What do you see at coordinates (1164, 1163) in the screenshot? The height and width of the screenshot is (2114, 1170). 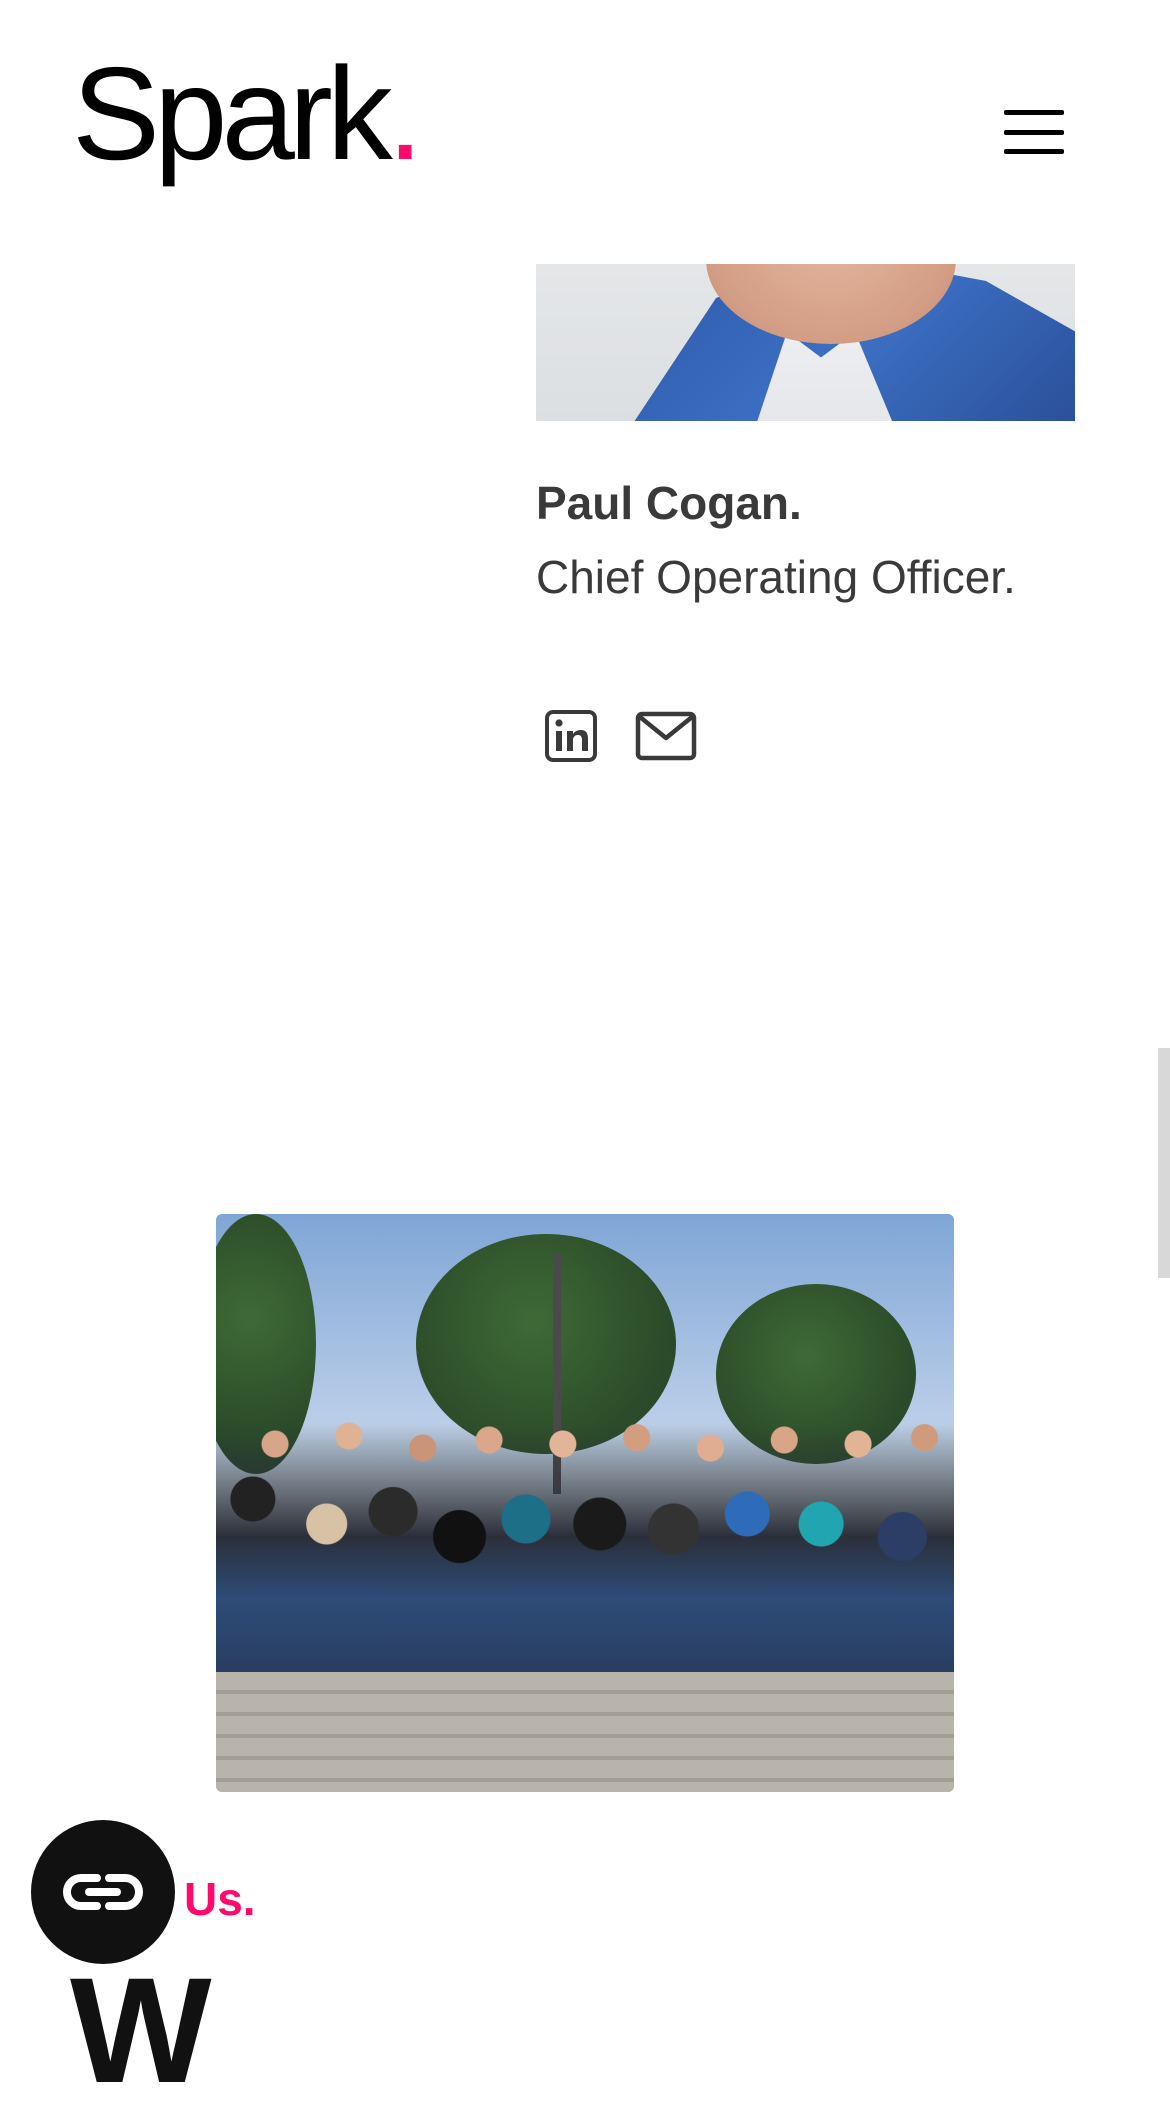 I see `scrollbar-thumb` at bounding box center [1164, 1163].